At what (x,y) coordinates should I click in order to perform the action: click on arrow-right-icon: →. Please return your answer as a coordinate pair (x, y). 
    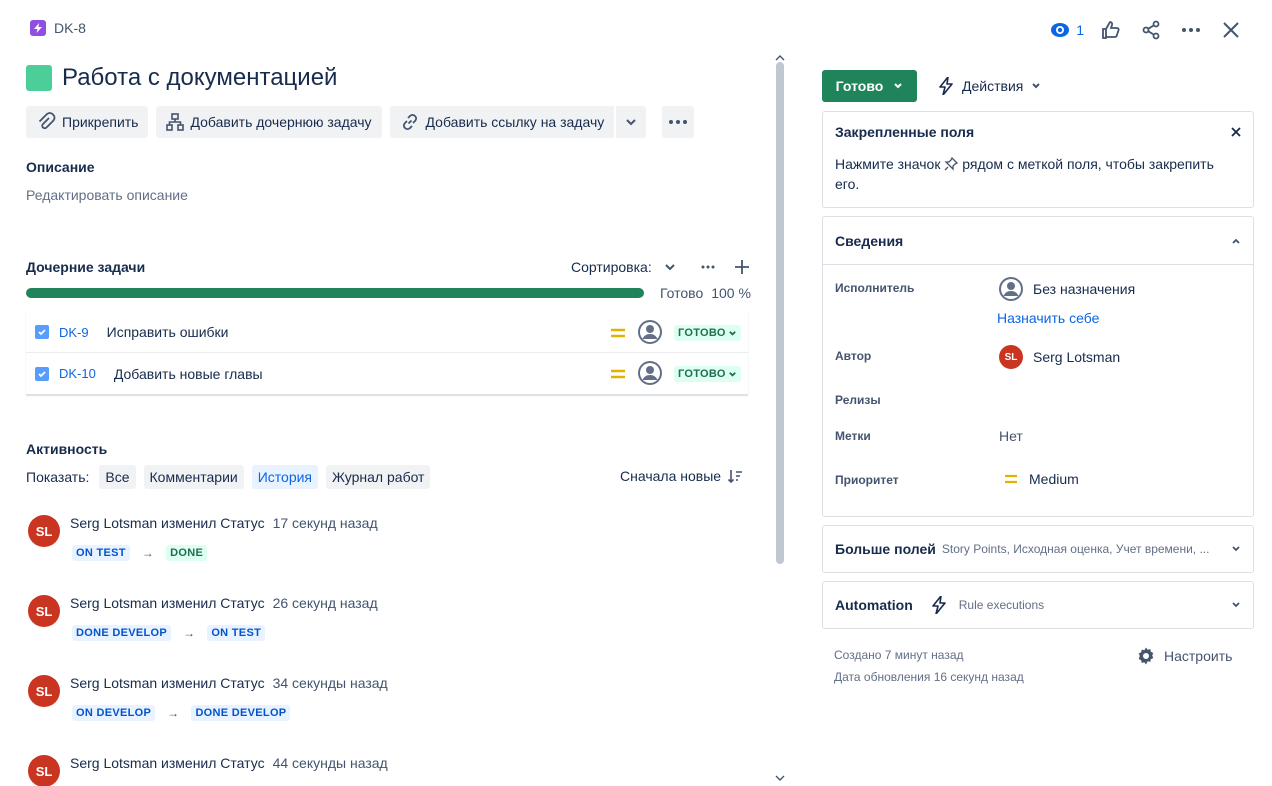
    Looking at the image, I should click on (189, 633).